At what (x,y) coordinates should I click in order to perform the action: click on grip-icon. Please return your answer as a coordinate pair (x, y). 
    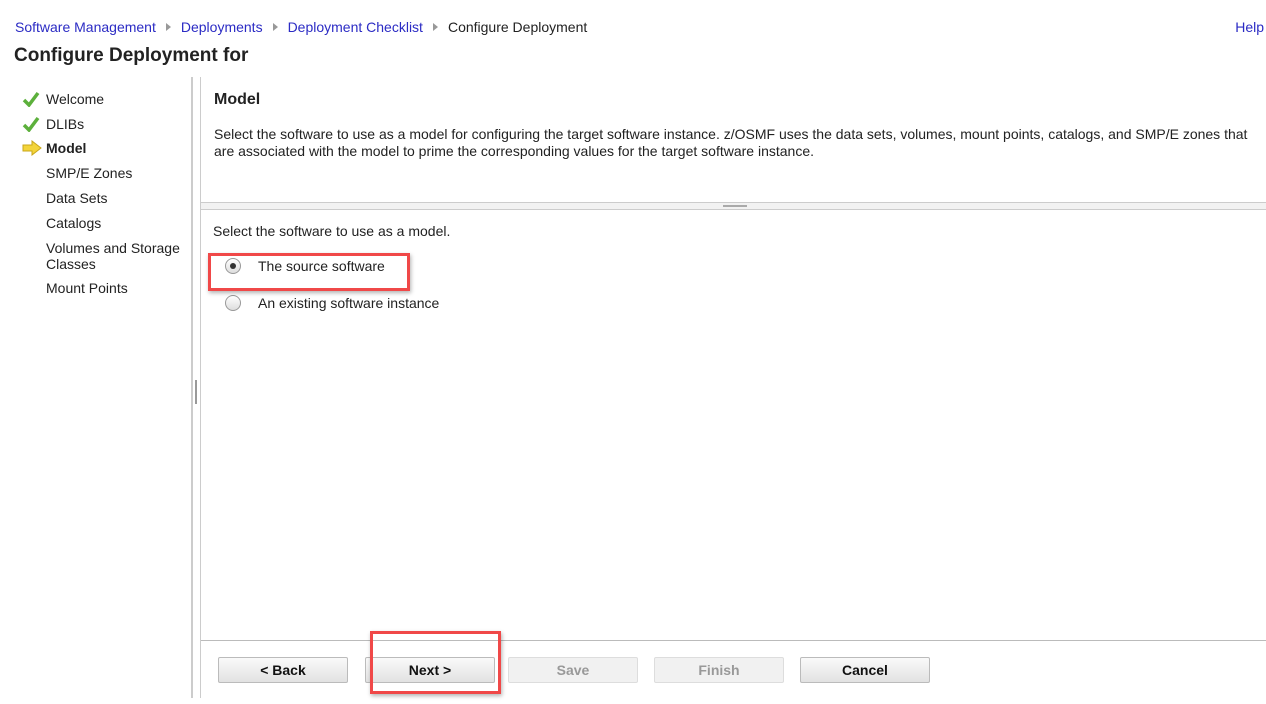
    Looking at the image, I should click on (735, 206).